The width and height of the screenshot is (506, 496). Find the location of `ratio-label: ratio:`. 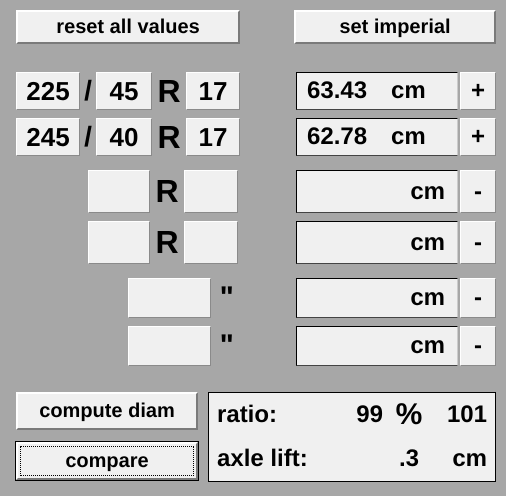

ratio-label: ratio: is located at coordinates (247, 415).